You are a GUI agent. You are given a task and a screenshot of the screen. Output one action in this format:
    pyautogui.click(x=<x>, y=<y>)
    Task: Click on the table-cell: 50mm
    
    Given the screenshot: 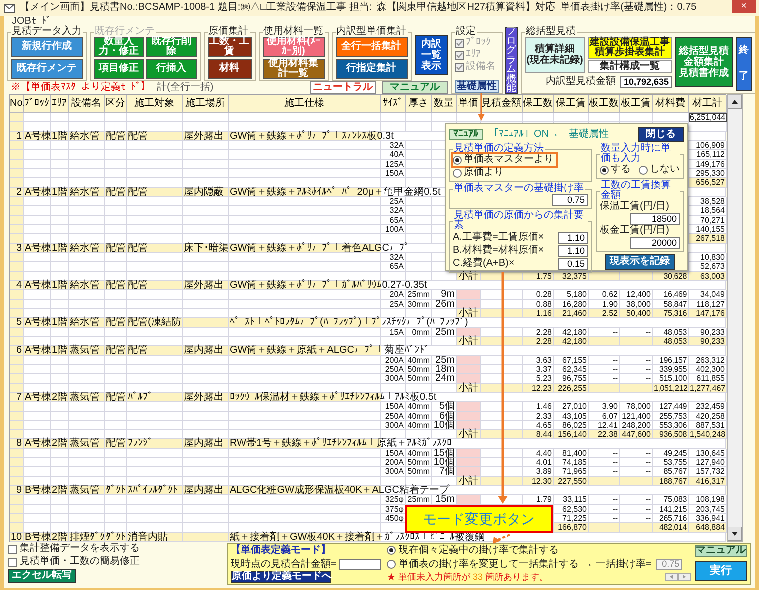 What is the action you would take?
    pyautogui.click(x=419, y=472)
    